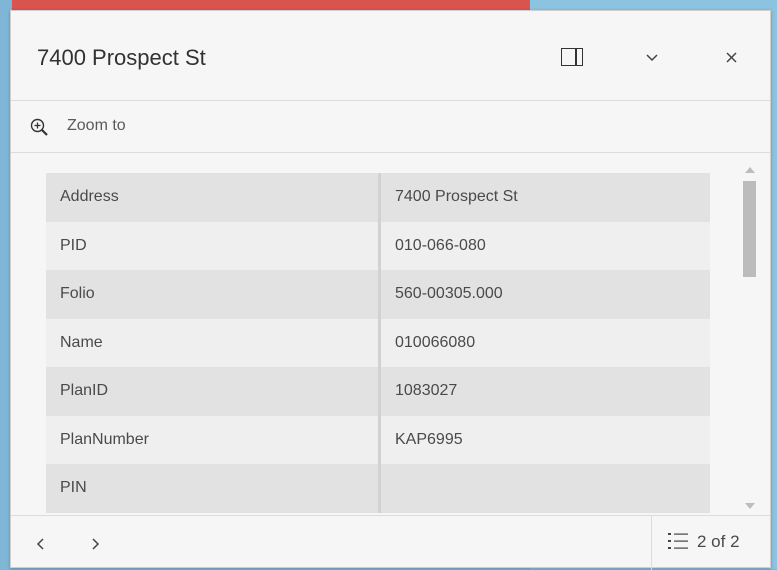  I want to click on table-row: PIN, so click(378, 488).